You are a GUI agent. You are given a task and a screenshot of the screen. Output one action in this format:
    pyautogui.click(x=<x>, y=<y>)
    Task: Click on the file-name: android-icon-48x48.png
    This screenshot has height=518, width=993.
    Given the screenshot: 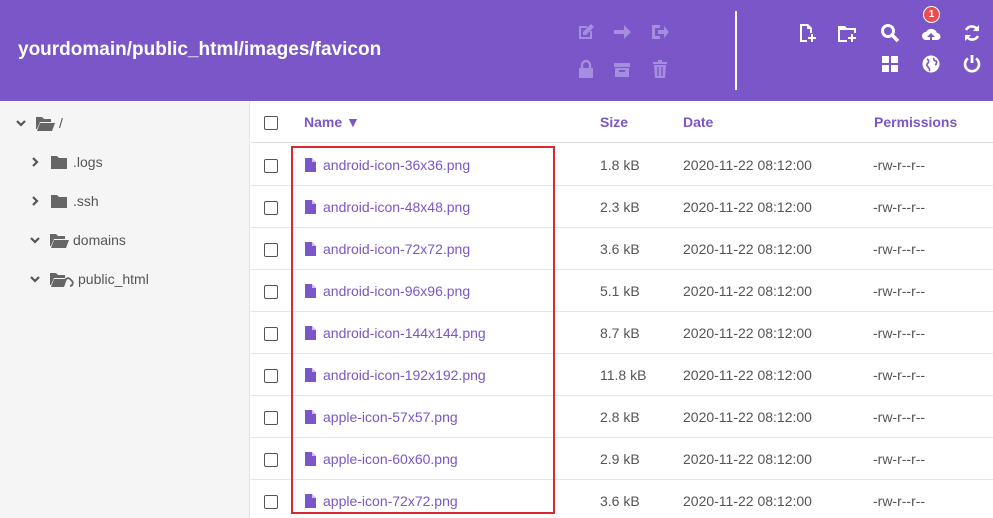 What is the action you would take?
    pyautogui.click(x=397, y=207)
    